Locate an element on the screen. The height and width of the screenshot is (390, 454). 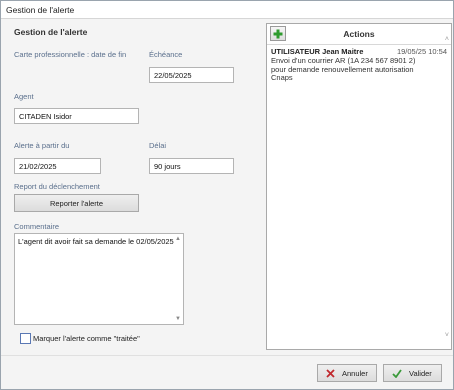
carte-label: Carte professionnelle : date de fin is located at coordinates (70, 54).